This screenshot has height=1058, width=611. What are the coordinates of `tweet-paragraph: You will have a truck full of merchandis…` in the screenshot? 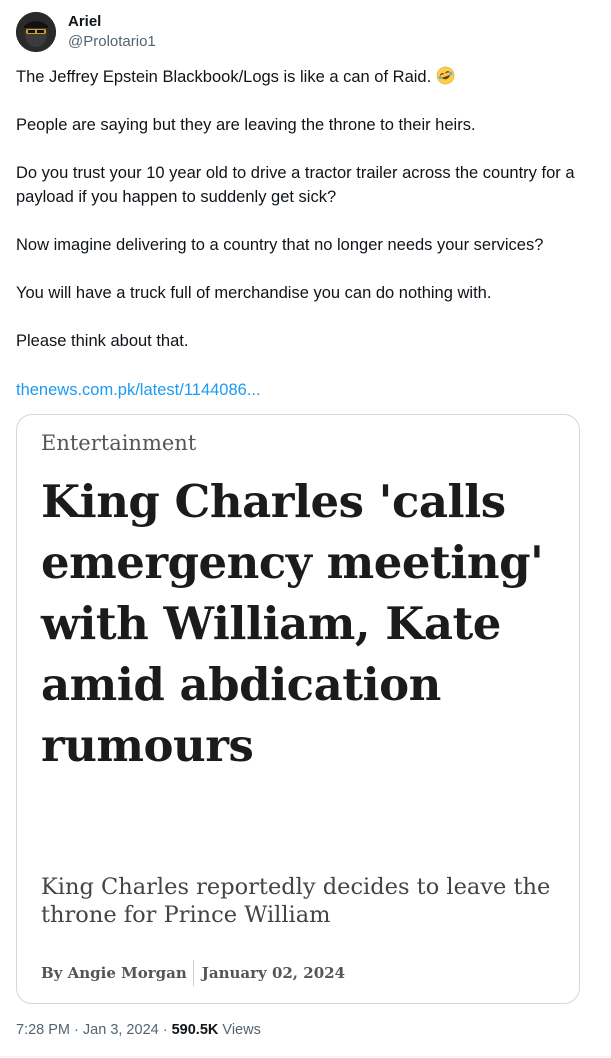 It's located at (254, 293).